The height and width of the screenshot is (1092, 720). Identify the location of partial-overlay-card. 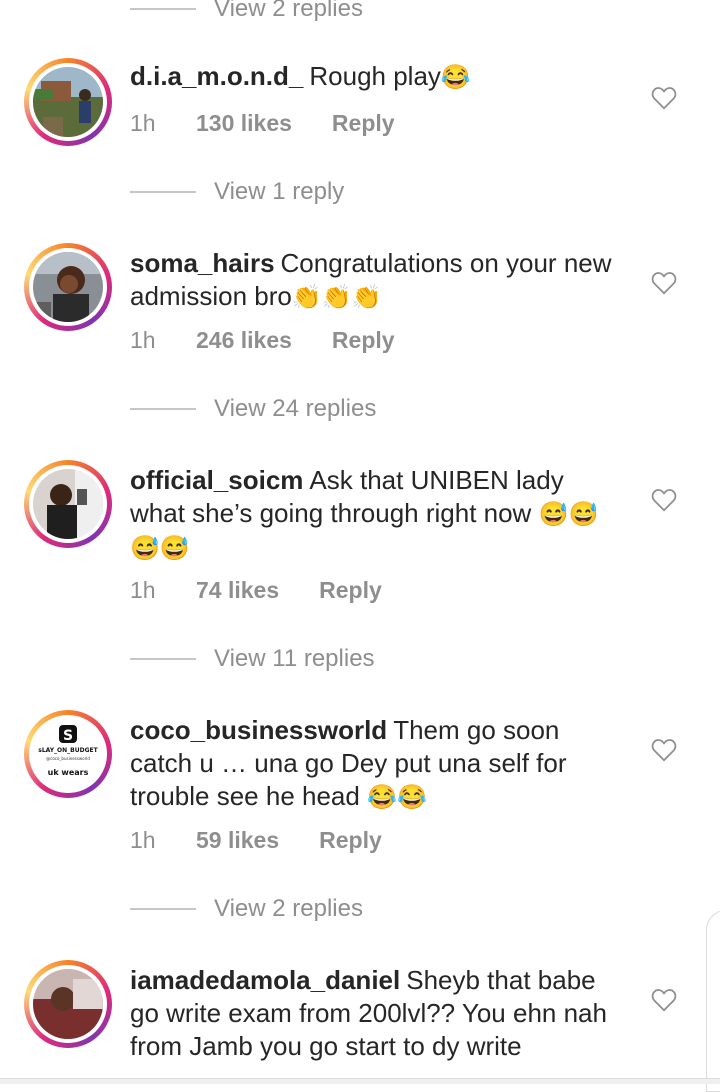
(713, 1001).